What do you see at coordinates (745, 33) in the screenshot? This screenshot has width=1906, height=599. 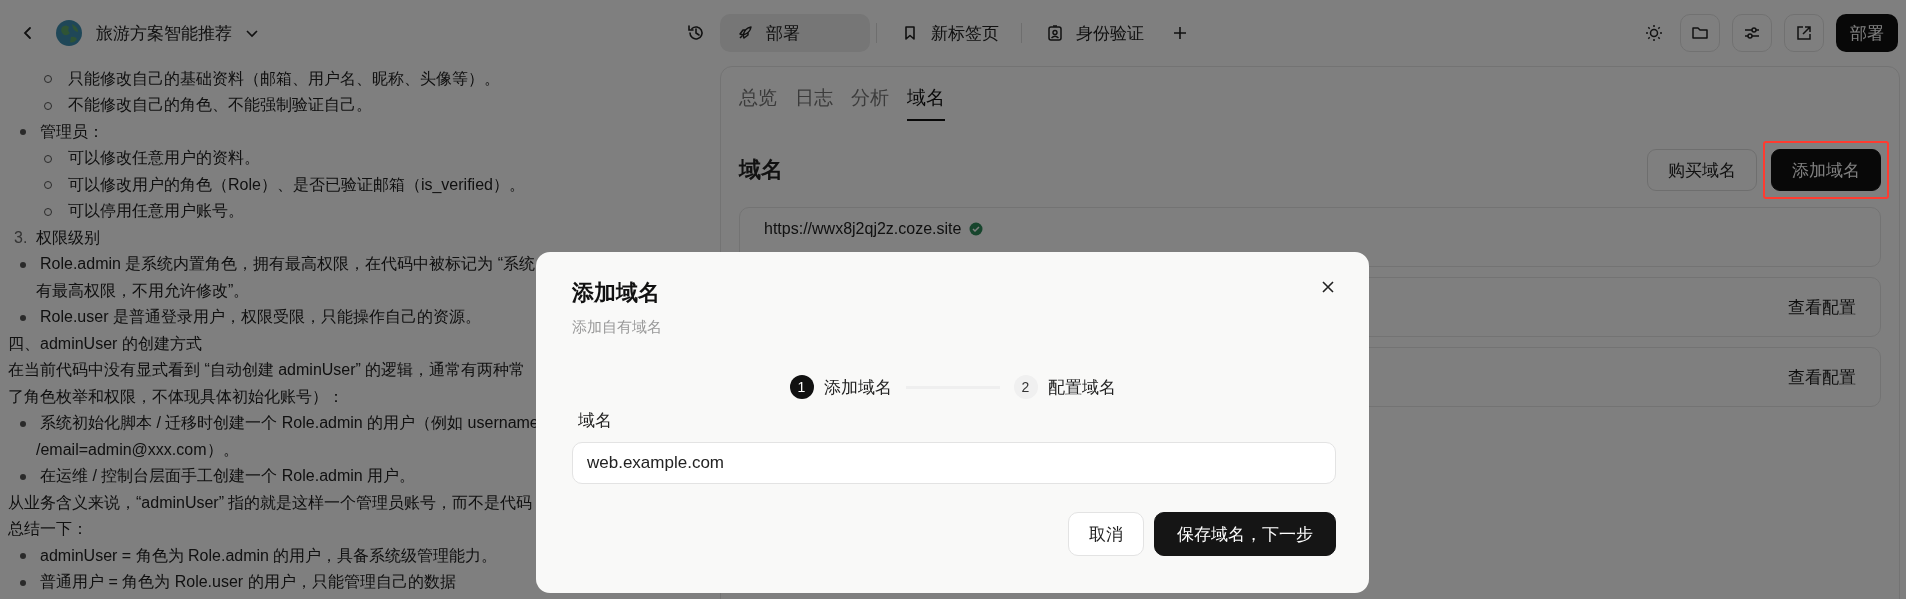 I see `rocket-icon` at bounding box center [745, 33].